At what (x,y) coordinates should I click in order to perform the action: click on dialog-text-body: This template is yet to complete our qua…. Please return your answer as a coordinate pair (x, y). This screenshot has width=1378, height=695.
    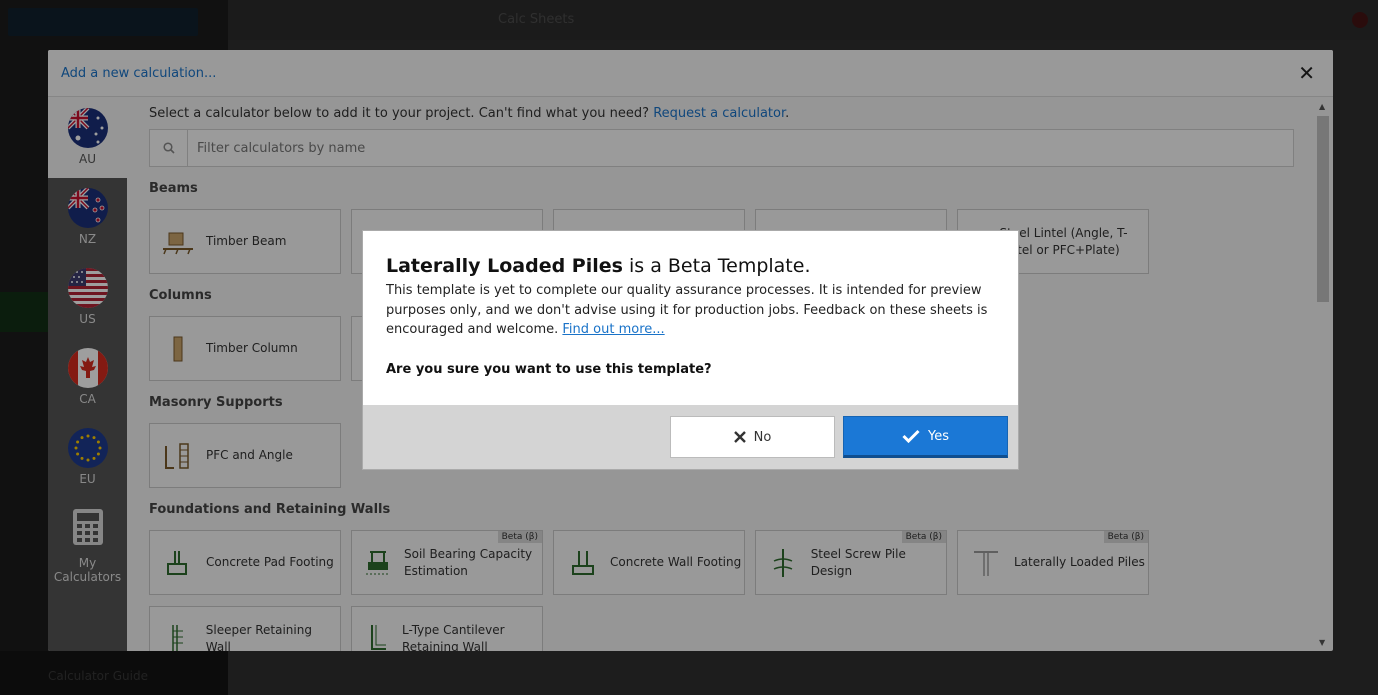
    Looking at the image, I should click on (687, 310).